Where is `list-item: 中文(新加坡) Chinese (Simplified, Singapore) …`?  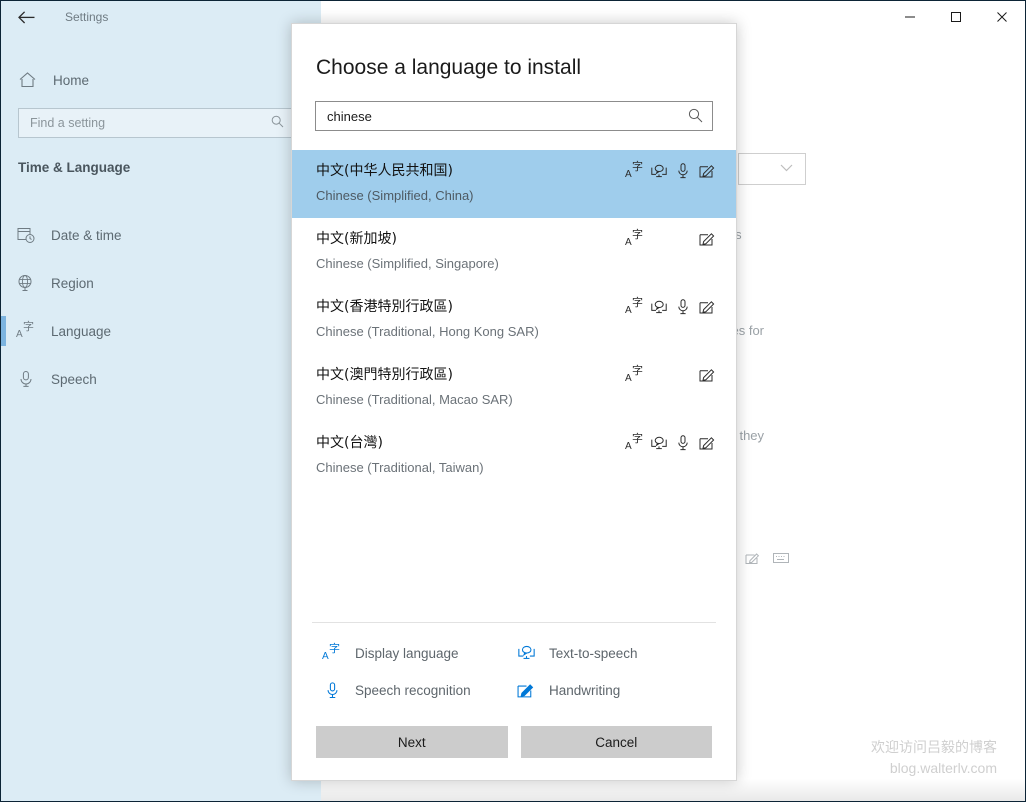 list-item: 中文(新加坡) Chinese (Simplified, Singapore) … is located at coordinates (514, 252).